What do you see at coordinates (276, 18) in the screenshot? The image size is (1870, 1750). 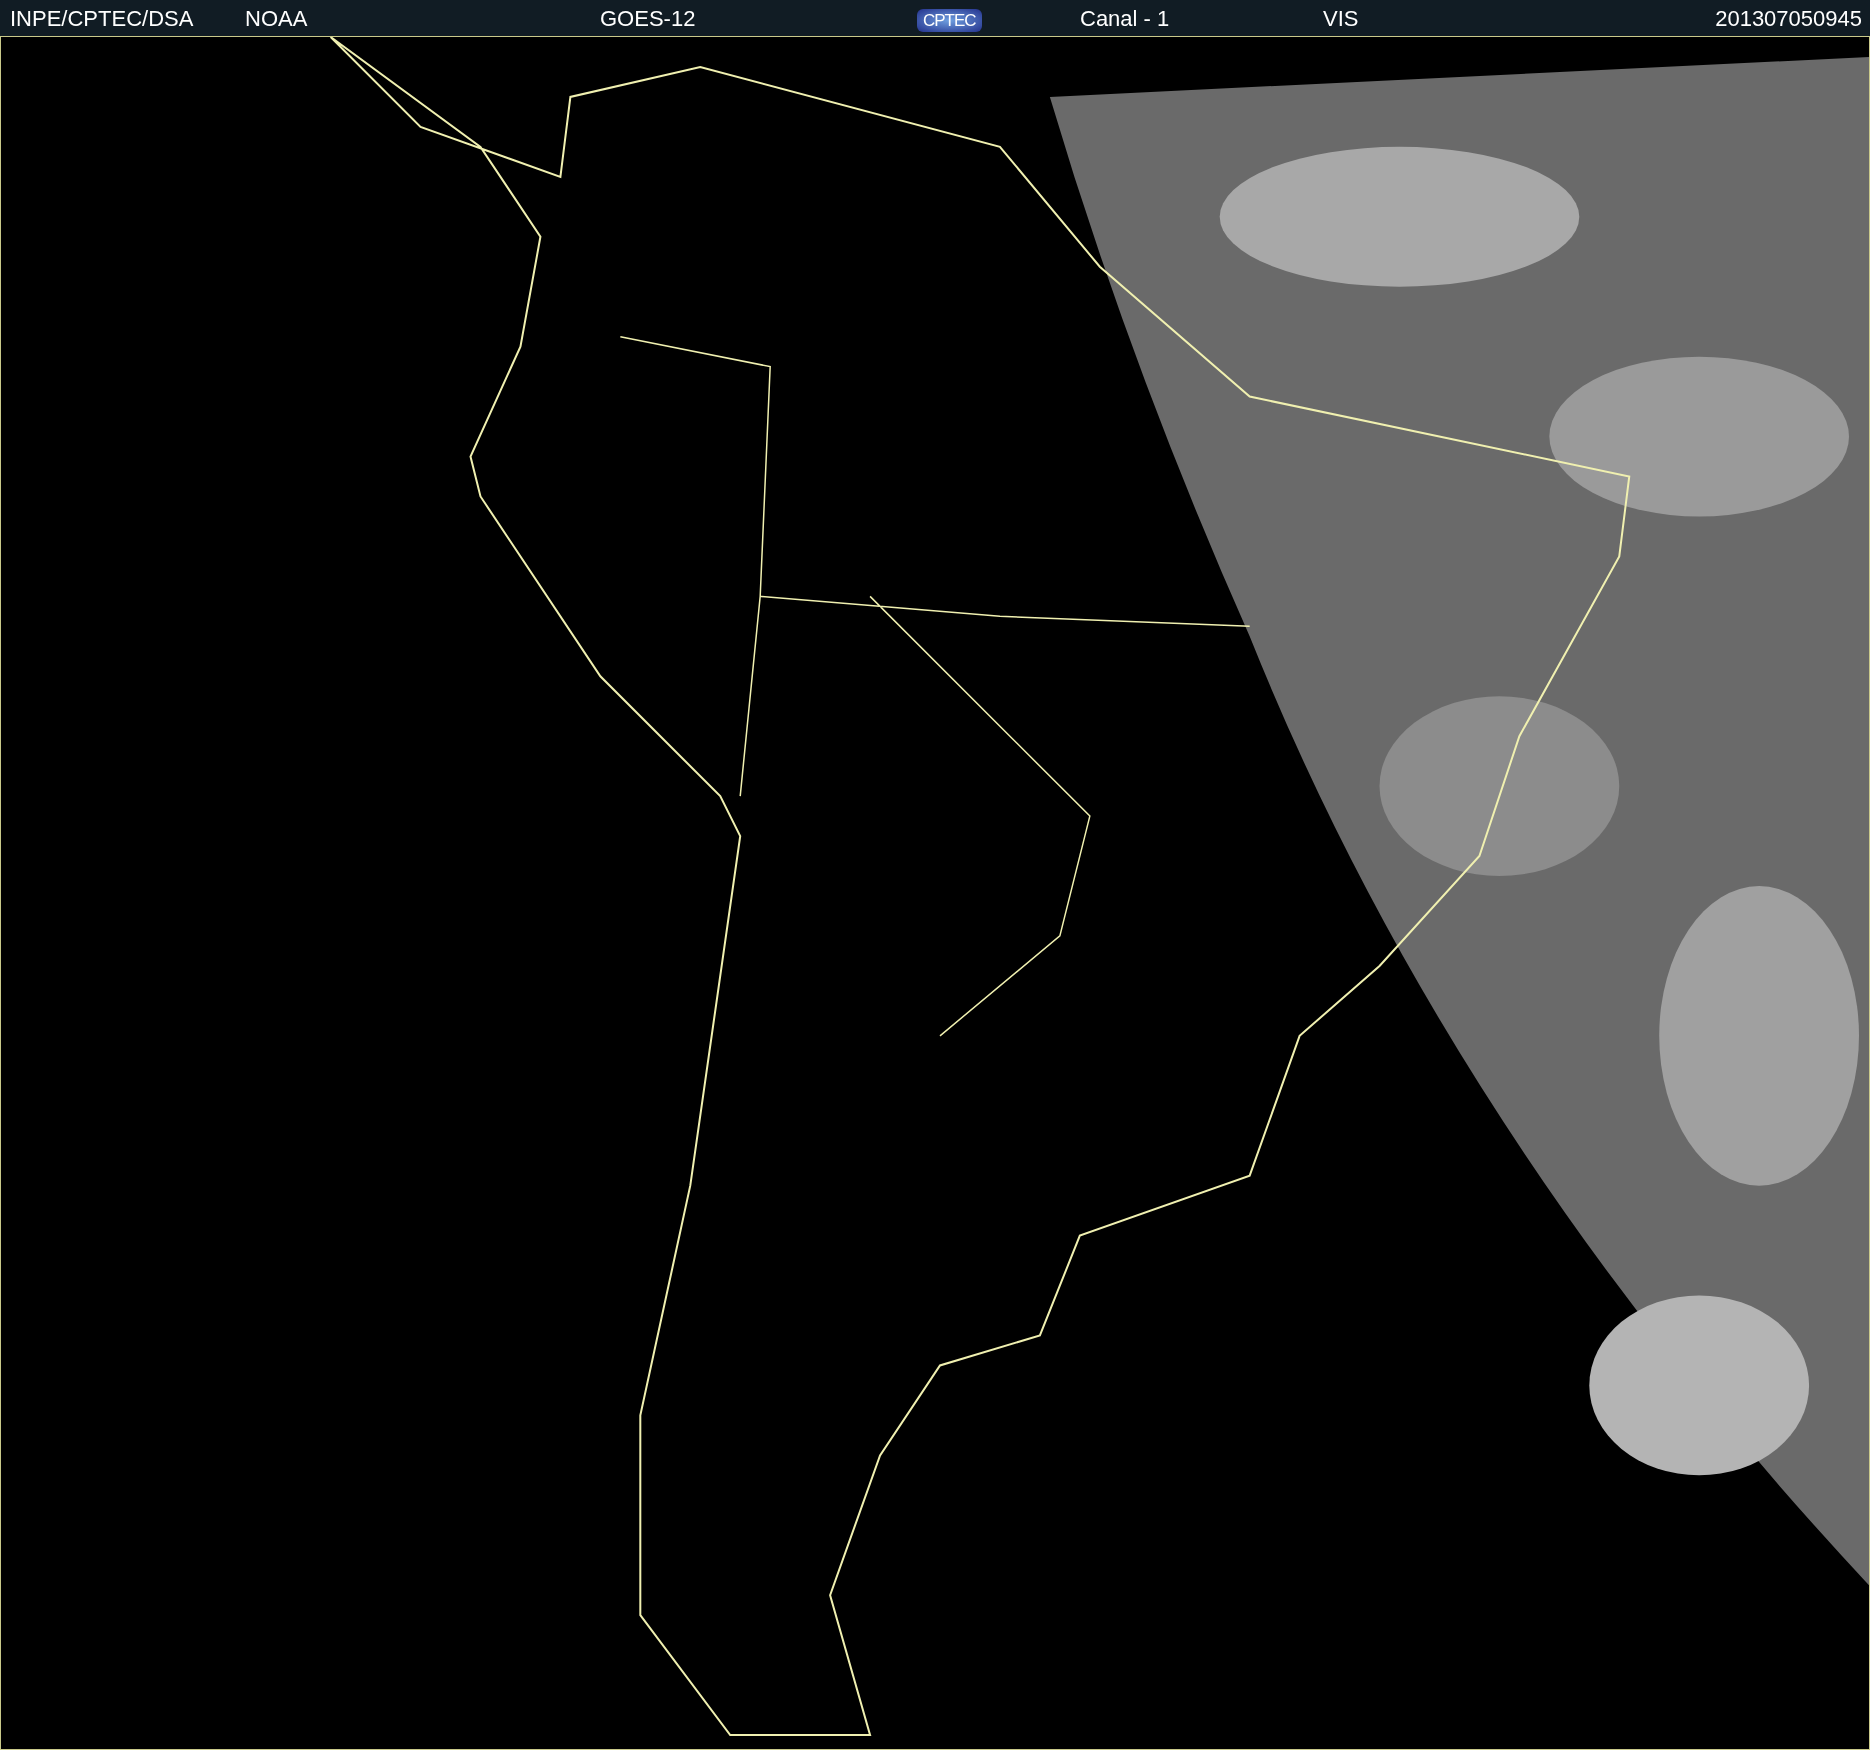 I see `header-label: NOAA` at bounding box center [276, 18].